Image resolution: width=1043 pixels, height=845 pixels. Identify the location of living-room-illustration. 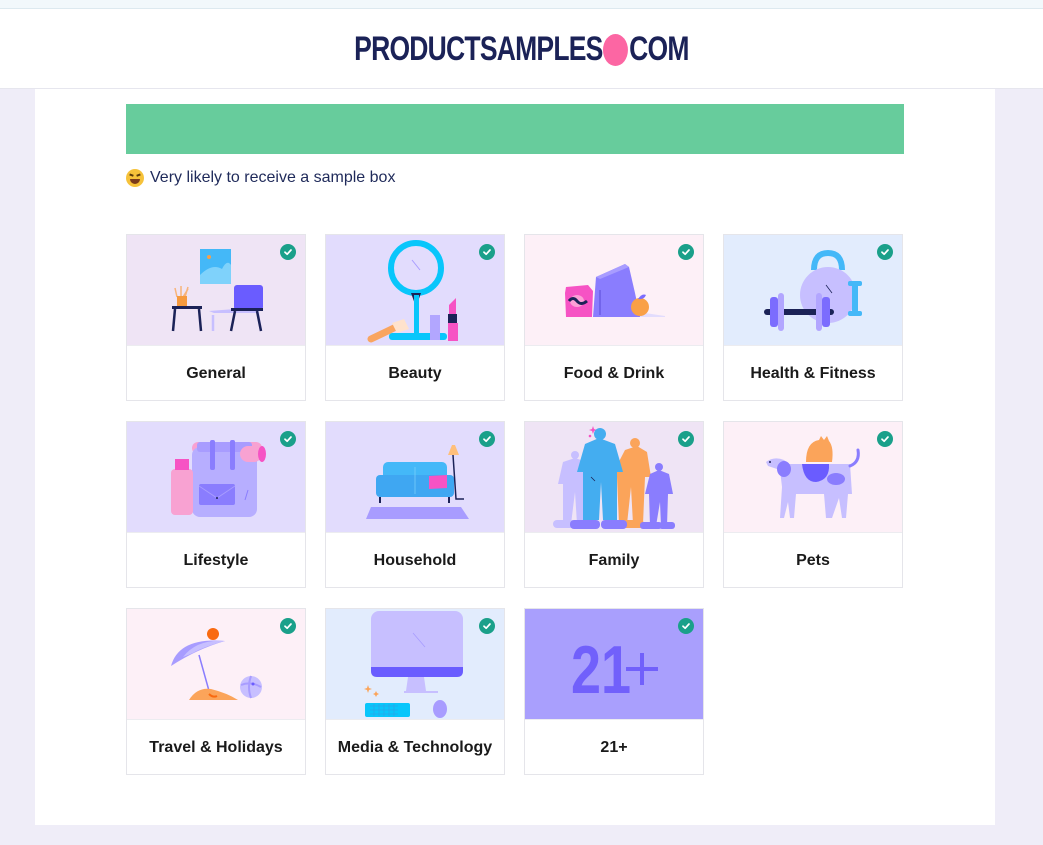
(217, 290).